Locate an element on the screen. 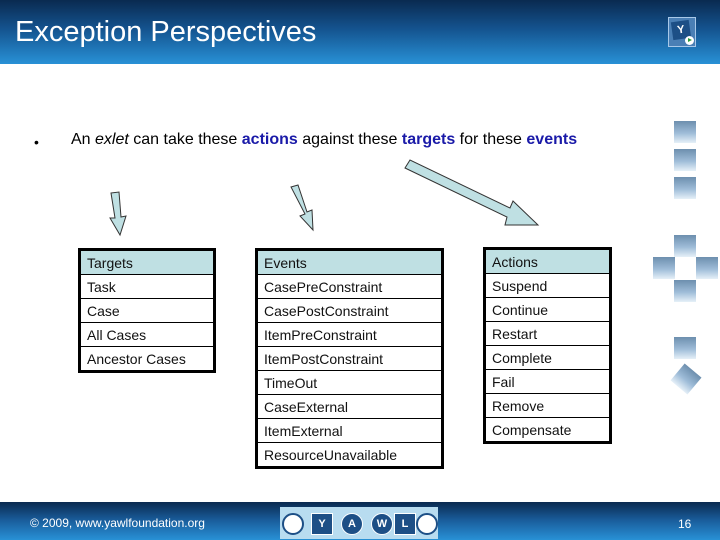 The height and width of the screenshot is (540, 720). arrow-to-actions-icon is located at coordinates (472, 192).